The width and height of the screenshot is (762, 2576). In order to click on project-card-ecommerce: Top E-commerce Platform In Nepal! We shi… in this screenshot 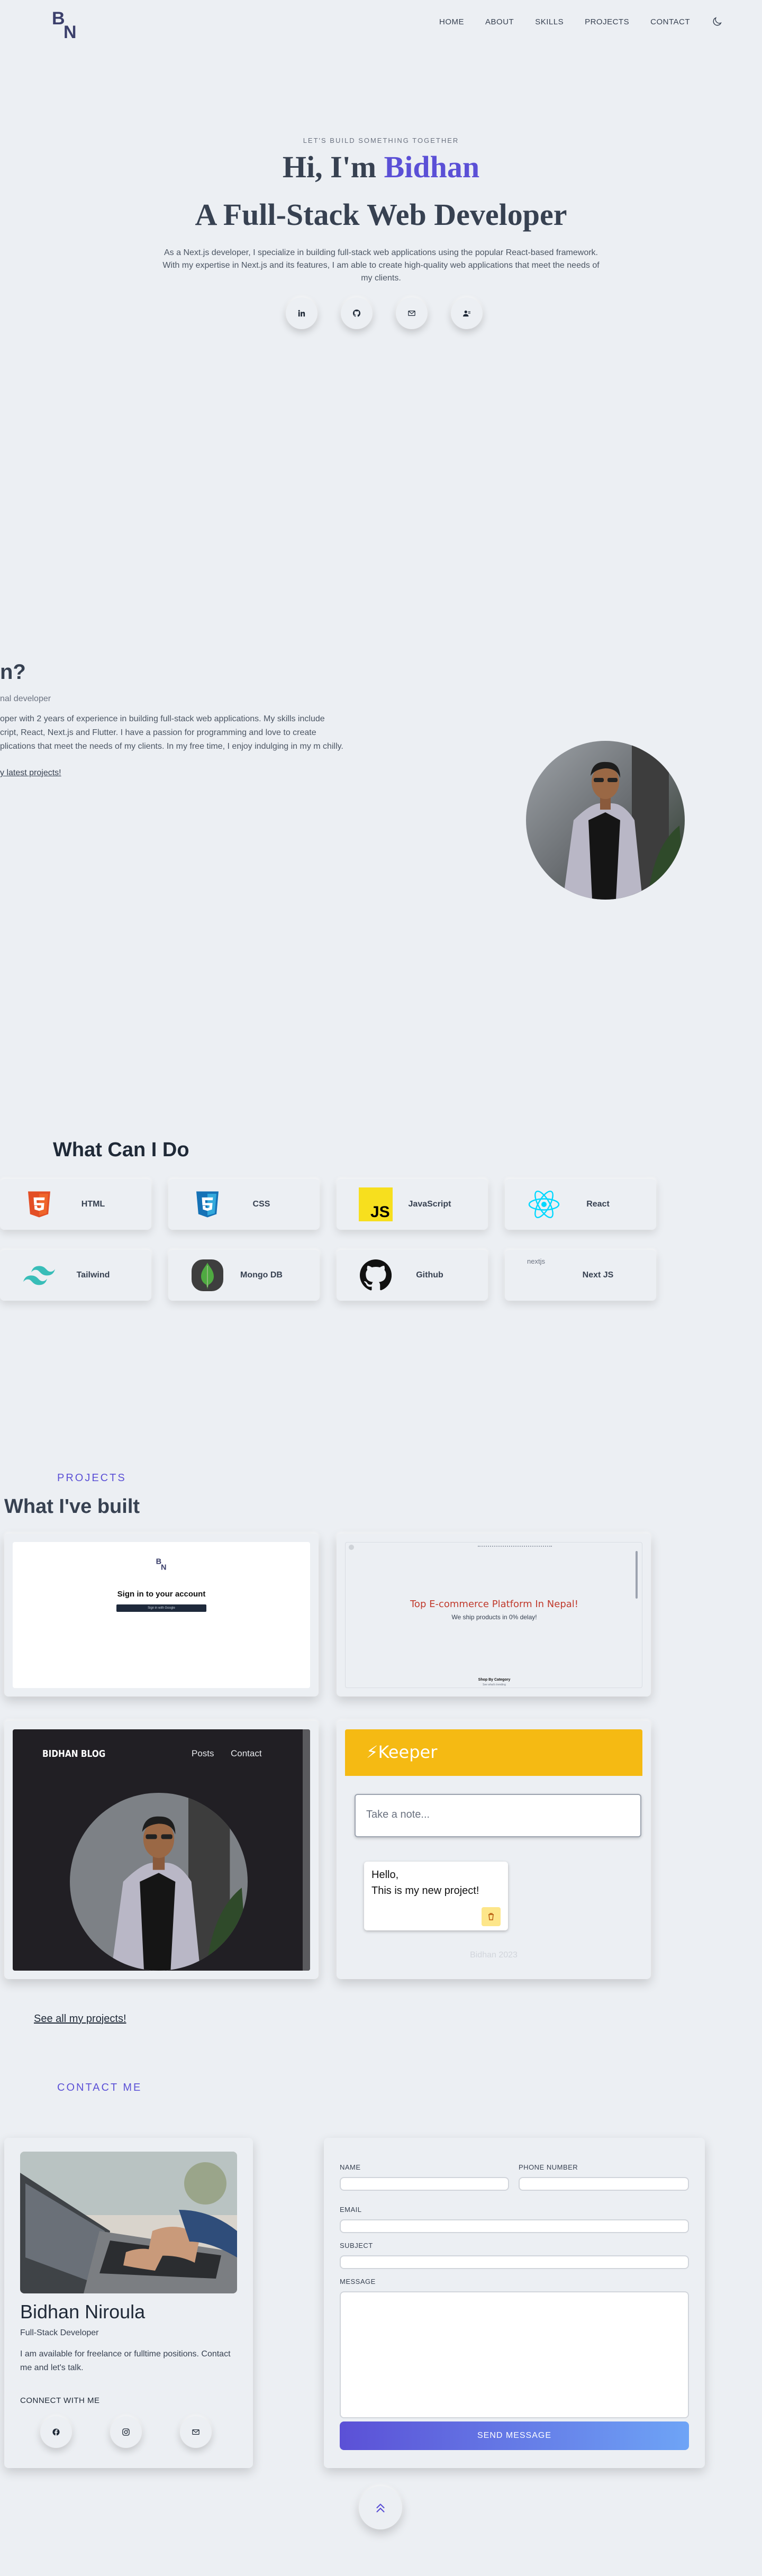, I will do `click(494, 1615)`.